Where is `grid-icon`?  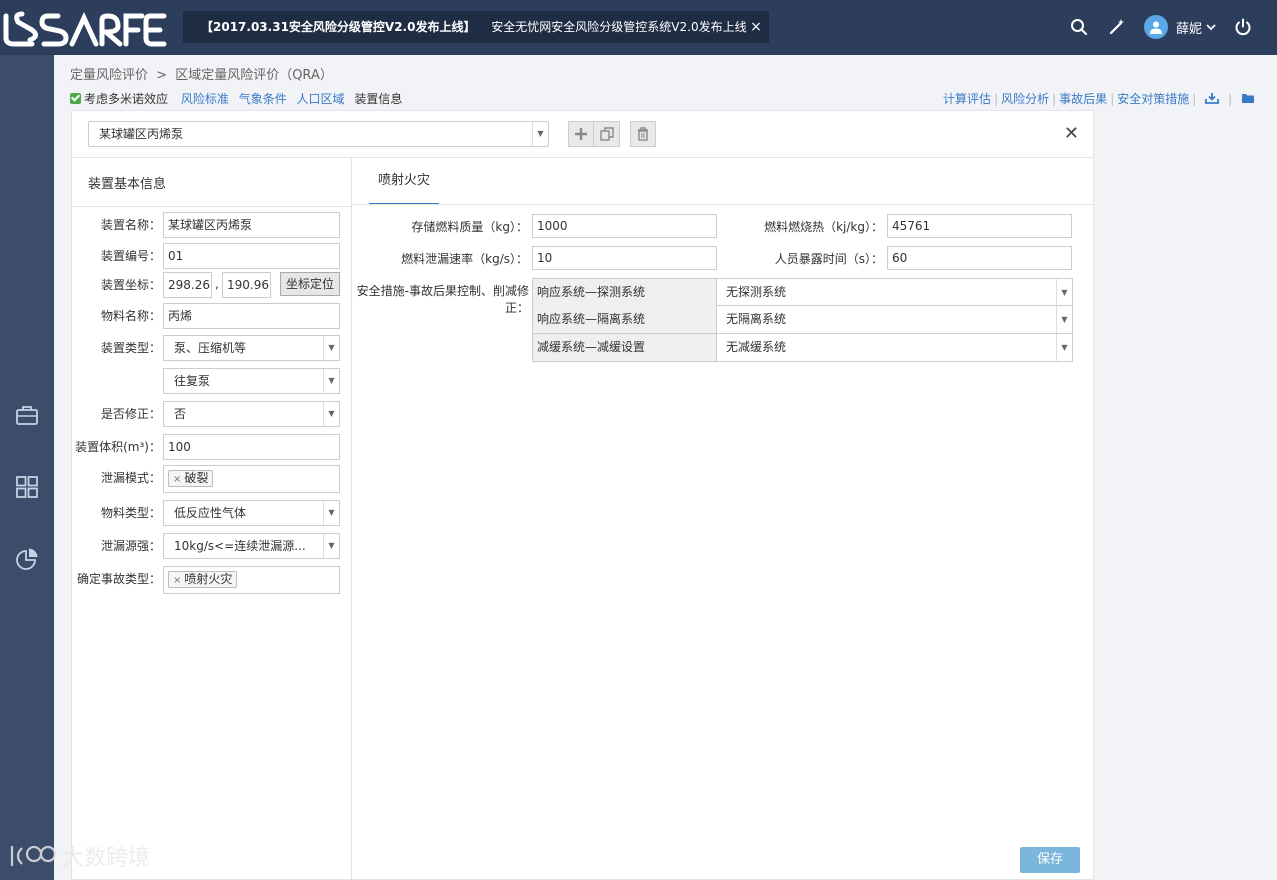 grid-icon is located at coordinates (27, 487).